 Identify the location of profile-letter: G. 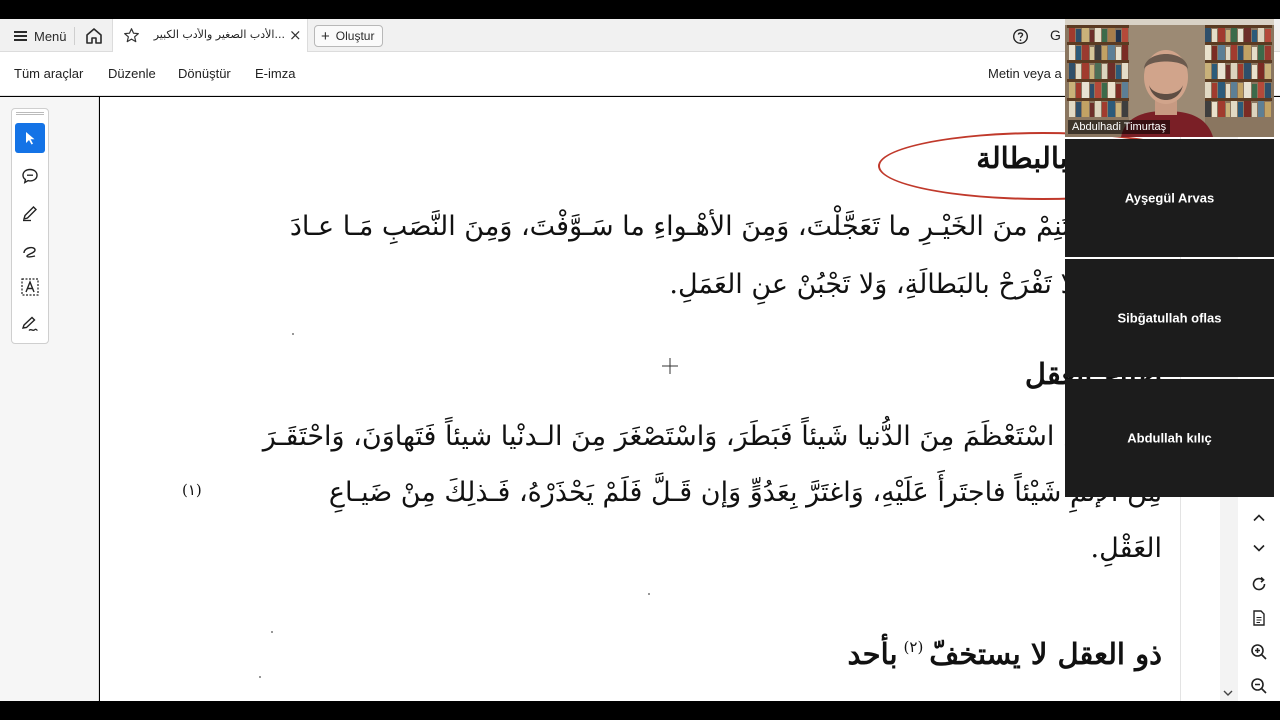
(1055, 35).